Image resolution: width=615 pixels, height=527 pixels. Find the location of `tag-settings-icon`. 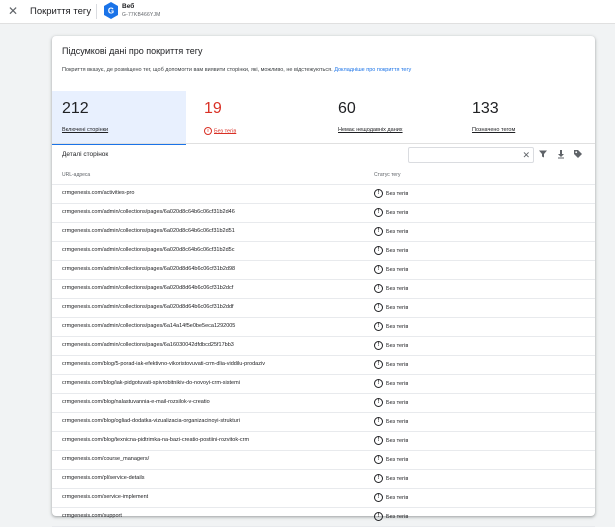

tag-settings-icon is located at coordinates (578, 154).